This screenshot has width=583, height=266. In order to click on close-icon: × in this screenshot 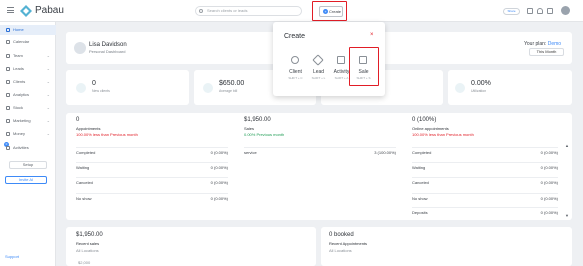, I will do `click(372, 35)`.